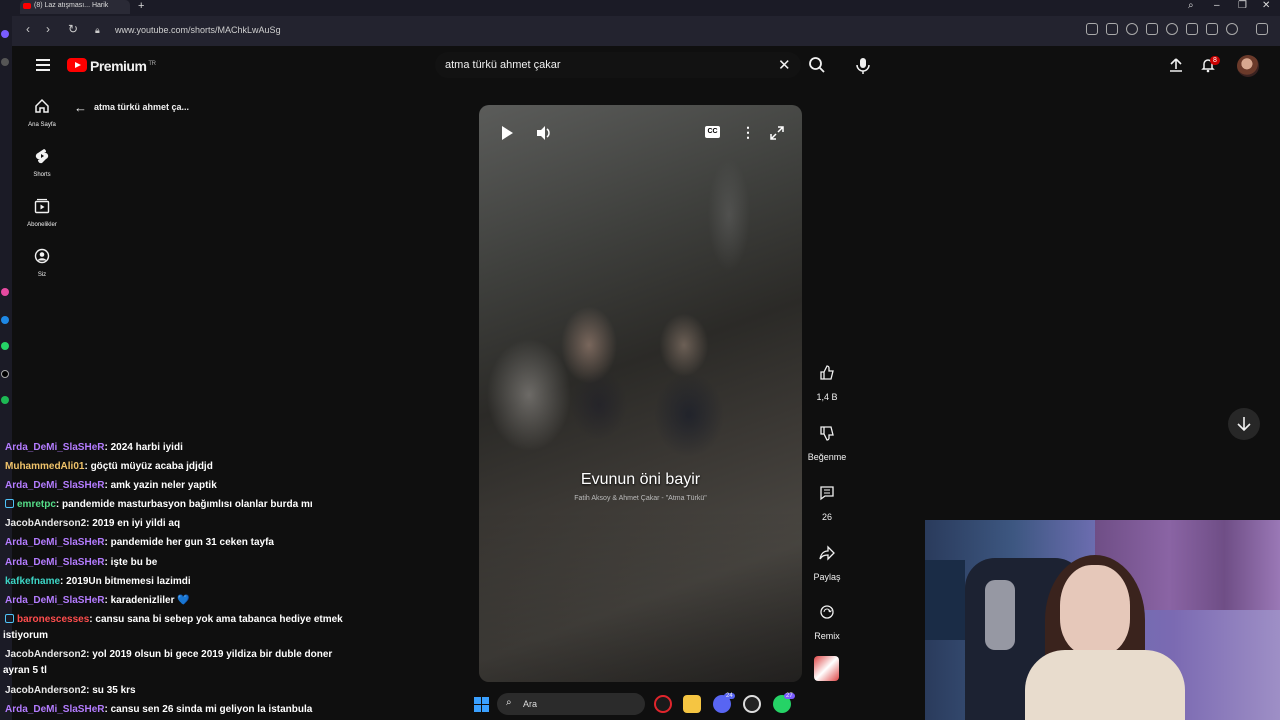 The height and width of the screenshot is (720, 1280). Describe the element at coordinates (827, 612) in the screenshot. I see `remix-icon` at that location.